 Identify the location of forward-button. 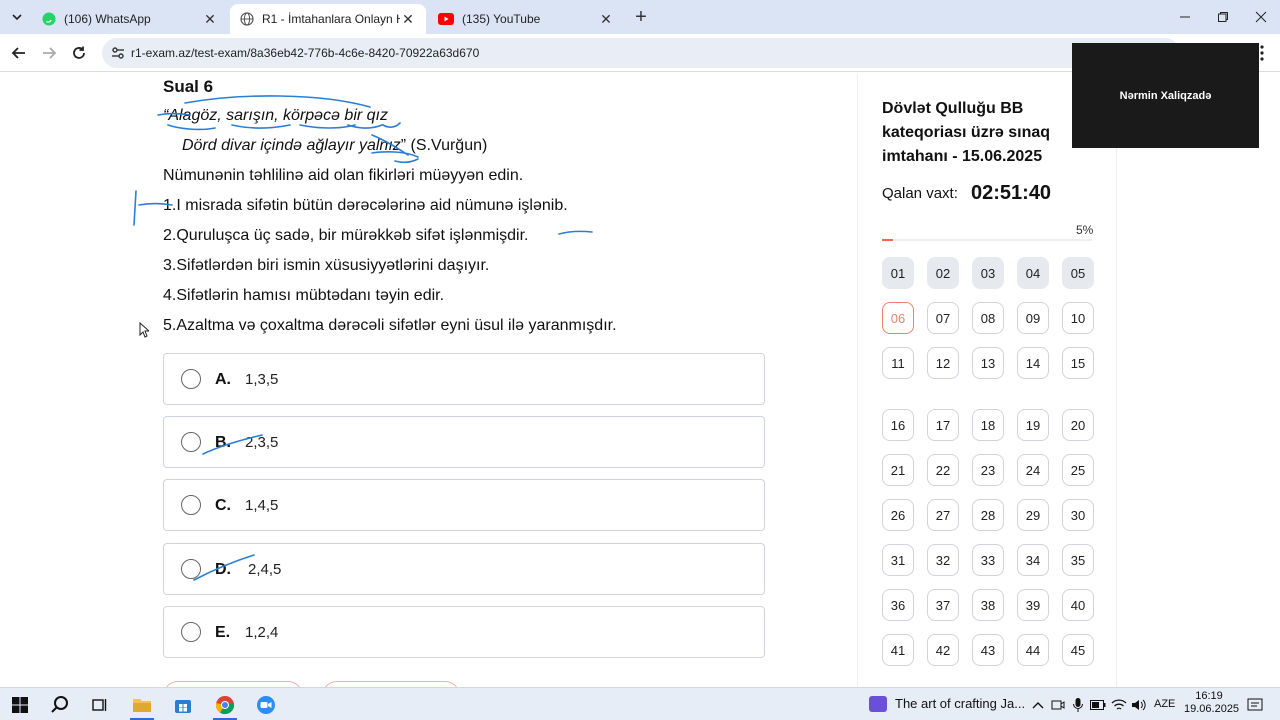
(49, 53).